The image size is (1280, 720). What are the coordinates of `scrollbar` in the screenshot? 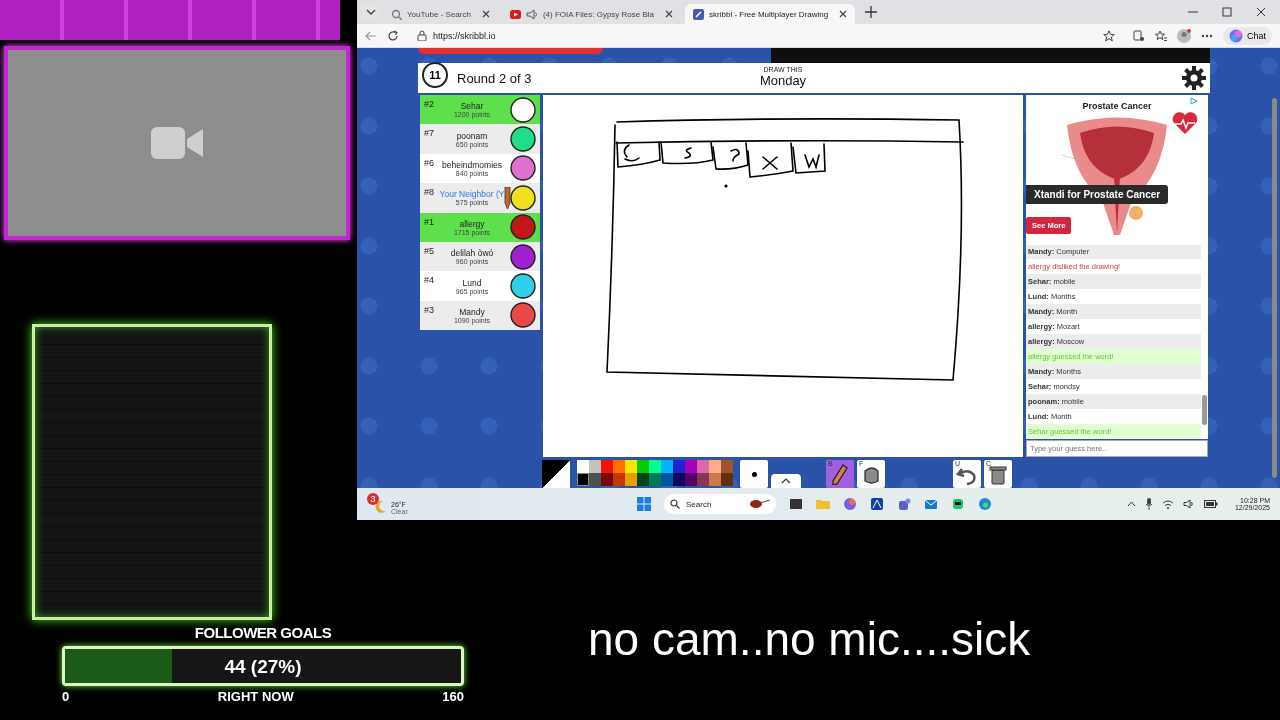 It's located at (1204, 410).